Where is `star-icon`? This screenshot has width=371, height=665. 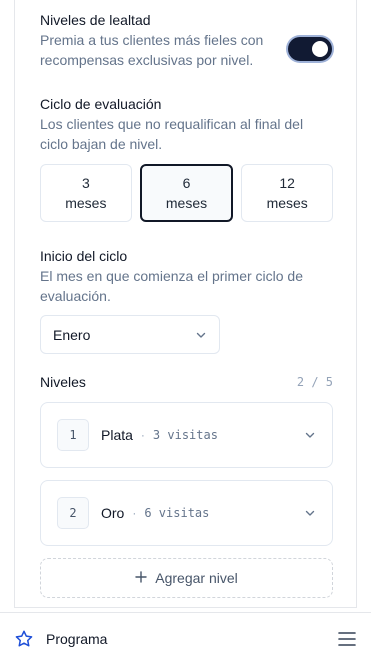
star-icon is located at coordinates (24, 639).